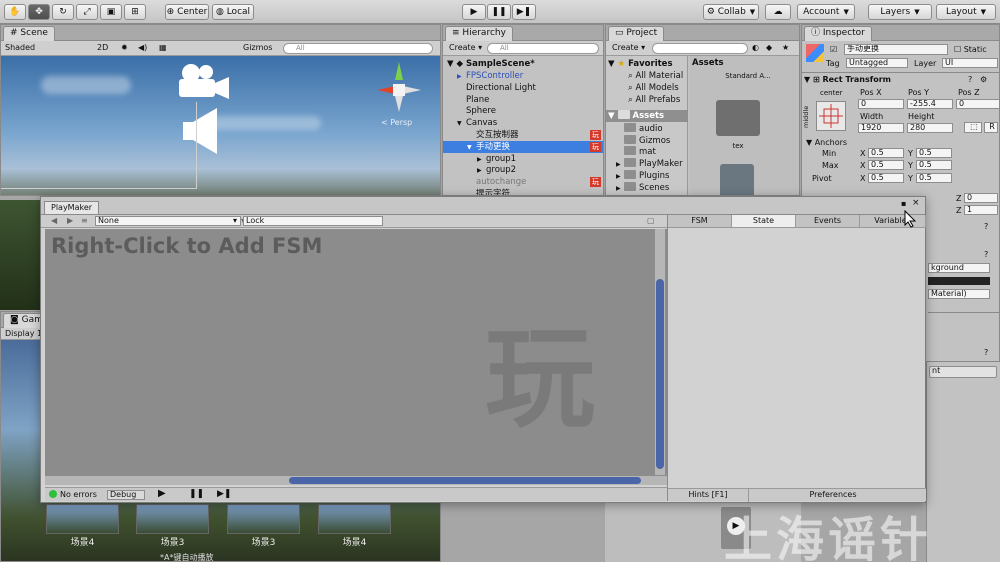 This screenshot has height=562, width=1000. What do you see at coordinates (142, 48) in the screenshot?
I see `audio-toggle-icon: ◀)` at bounding box center [142, 48].